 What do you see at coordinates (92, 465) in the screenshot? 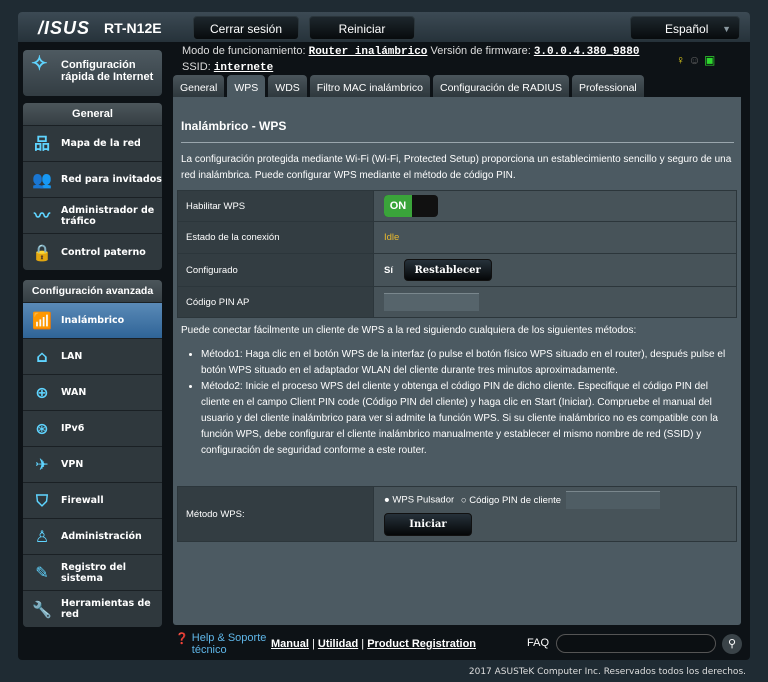
I see `sidebar-item-vpn: ✈ VPN` at bounding box center [92, 465].